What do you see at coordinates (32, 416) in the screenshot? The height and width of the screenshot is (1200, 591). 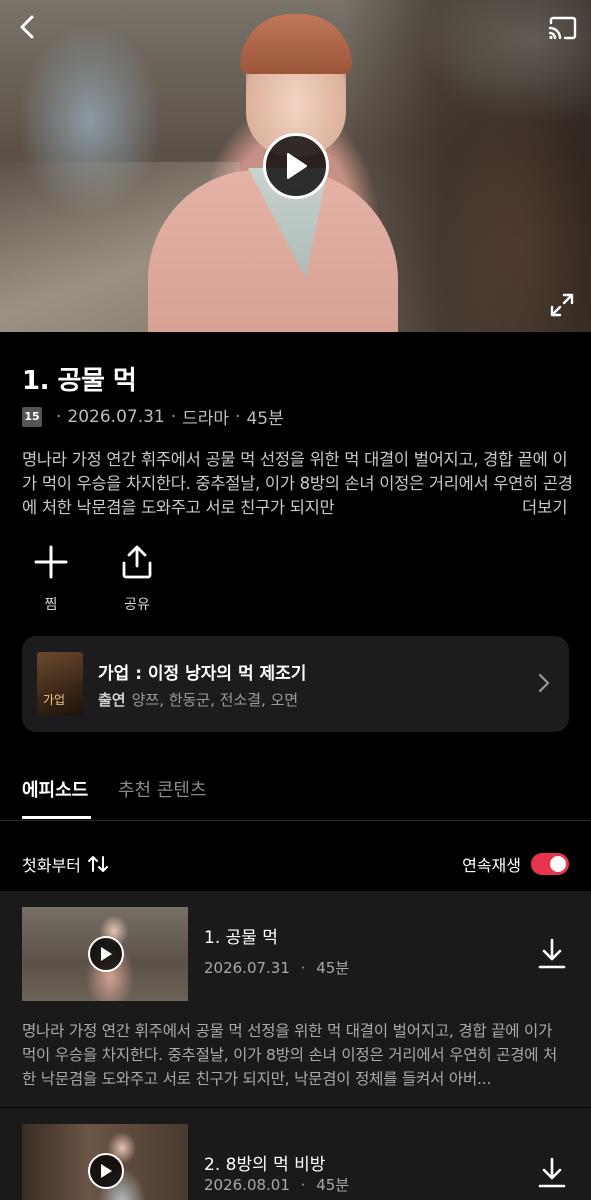 I see `age-rating-badge: 15` at bounding box center [32, 416].